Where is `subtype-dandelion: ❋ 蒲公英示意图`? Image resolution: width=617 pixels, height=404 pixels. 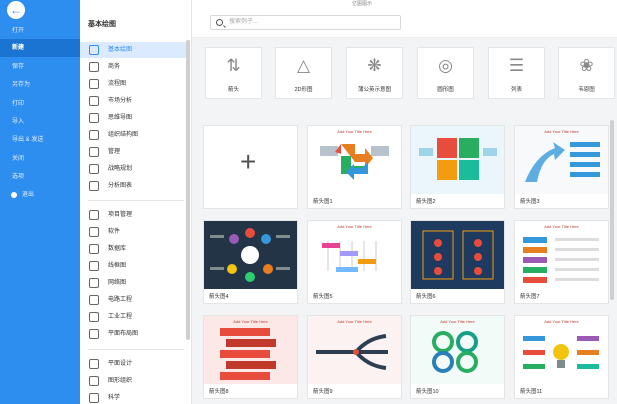 subtype-dandelion: ❋ 蒲公英示意图 is located at coordinates (374, 73).